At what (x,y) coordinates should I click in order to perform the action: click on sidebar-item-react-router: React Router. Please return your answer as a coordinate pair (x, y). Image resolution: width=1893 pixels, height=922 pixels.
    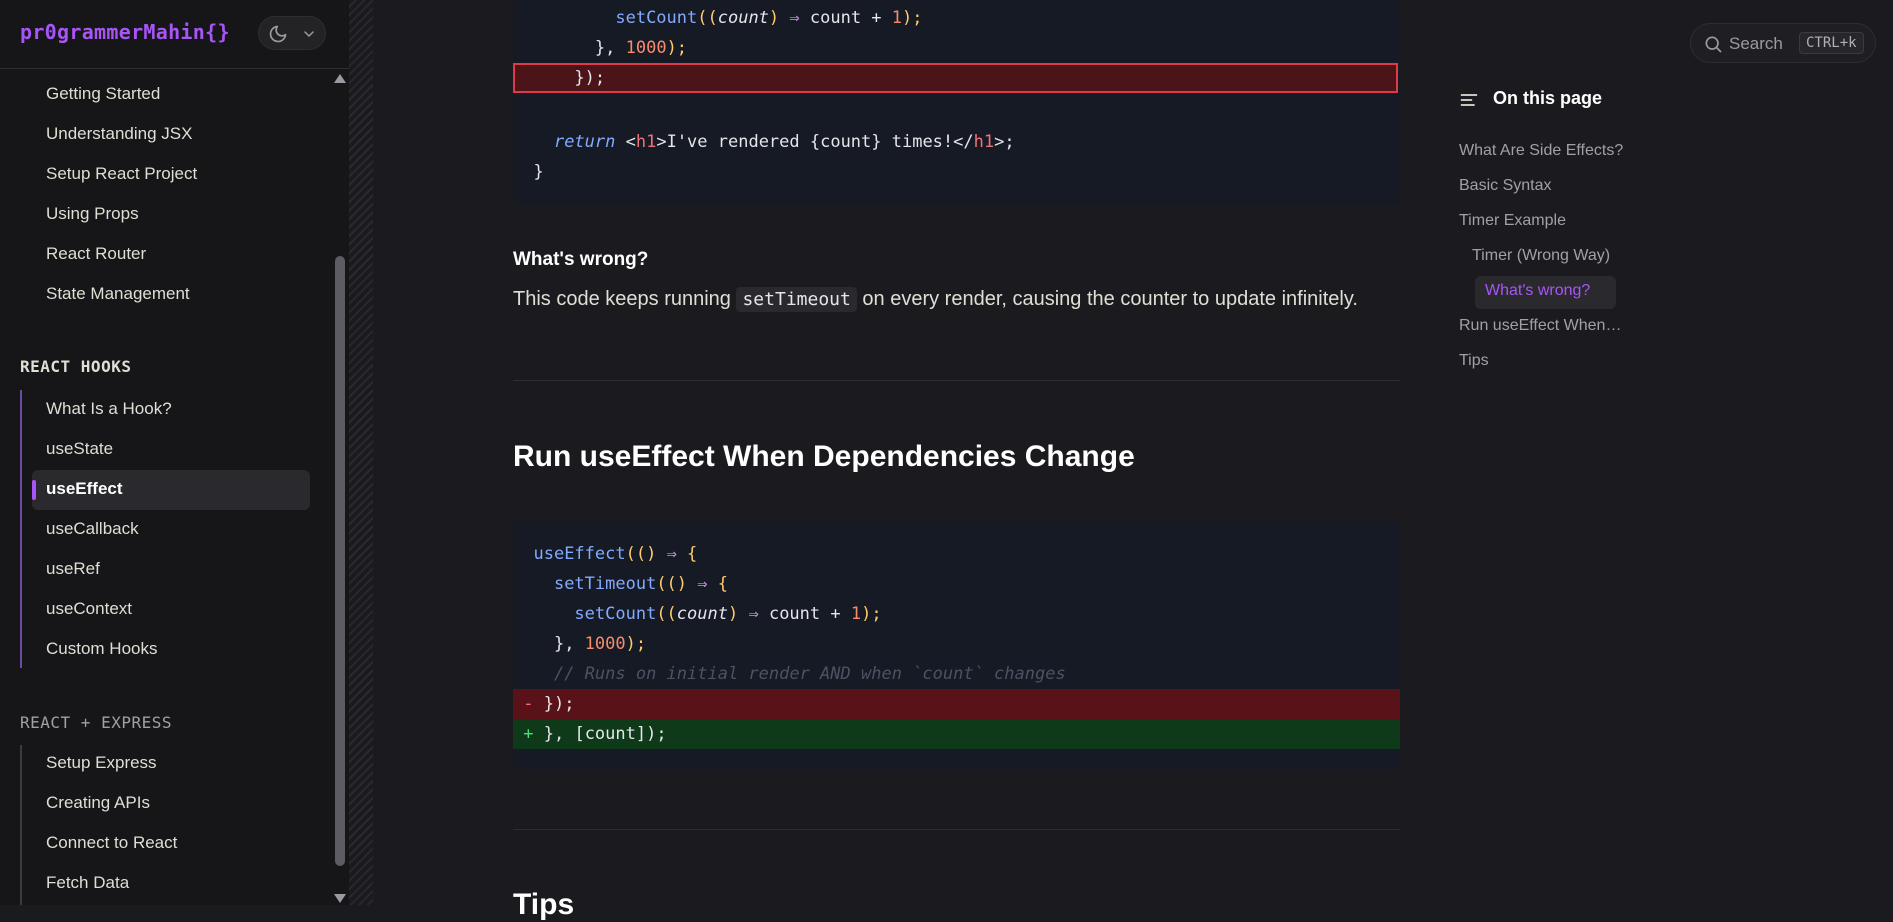
    Looking at the image, I should click on (96, 254).